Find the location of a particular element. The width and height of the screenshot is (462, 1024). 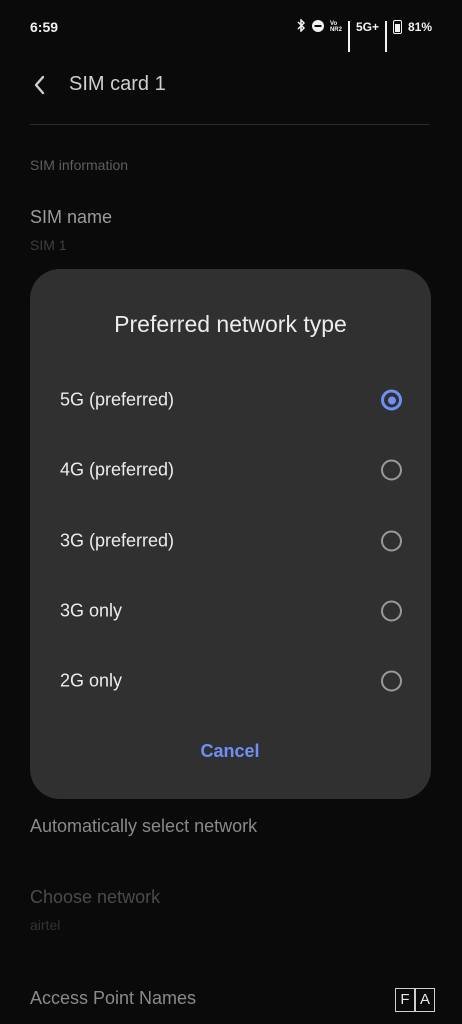

option-3g-preferred: 3G (preferred) is located at coordinates (230, 541).